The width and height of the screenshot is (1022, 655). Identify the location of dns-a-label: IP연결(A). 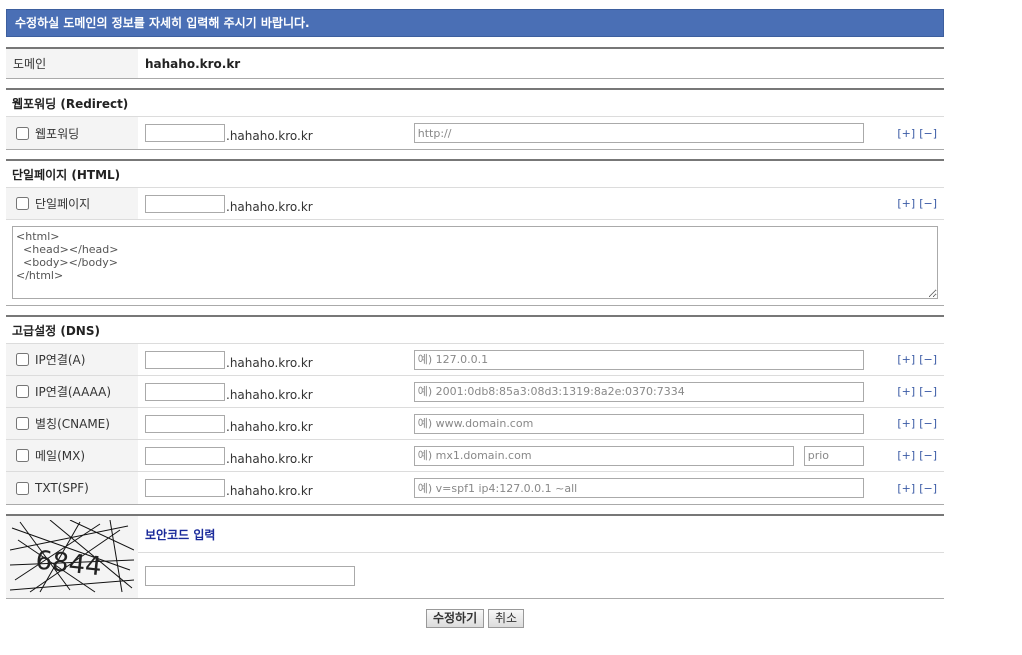
(60, 360).